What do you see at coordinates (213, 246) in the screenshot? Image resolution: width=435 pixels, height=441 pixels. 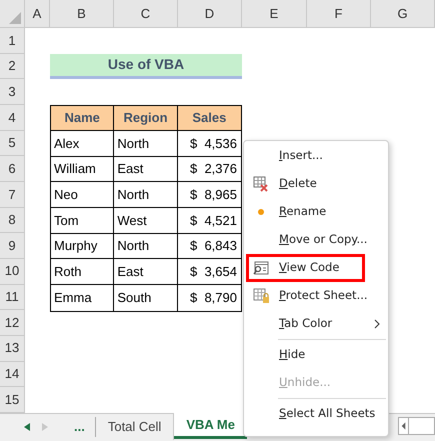 I see `table-cell-text: $ 6,843` at bounding box center [213, 246].